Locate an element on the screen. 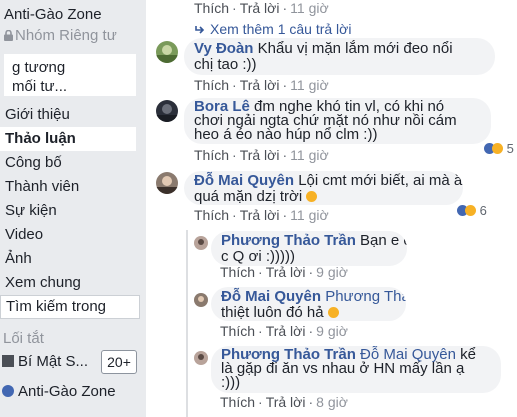 The height and width of the screenshot is (417, 517). shortcuts-heading: Lối tắt is located at coordinates (23, 338).